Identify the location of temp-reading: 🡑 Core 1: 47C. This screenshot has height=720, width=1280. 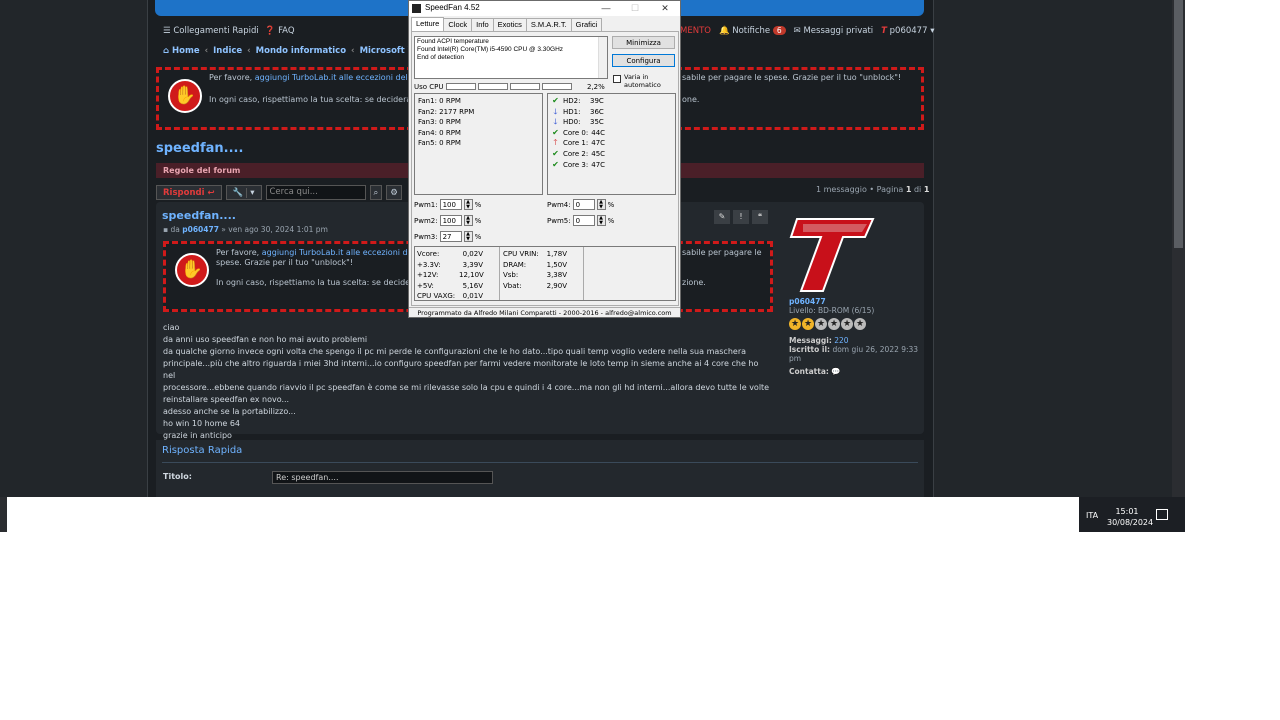
(611, 143).